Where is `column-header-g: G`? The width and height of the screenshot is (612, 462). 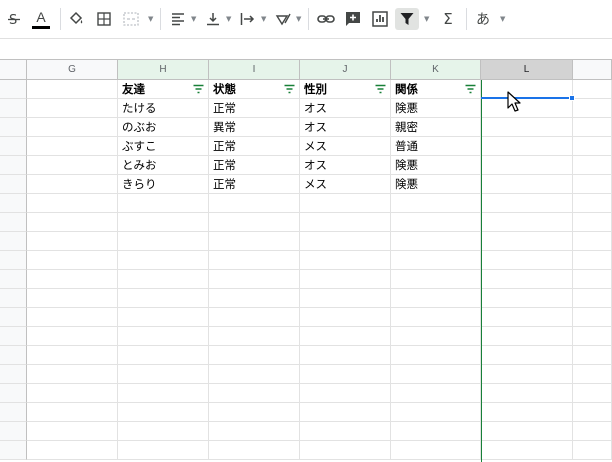
column-header-g: G is located at coordinates (72, 70).